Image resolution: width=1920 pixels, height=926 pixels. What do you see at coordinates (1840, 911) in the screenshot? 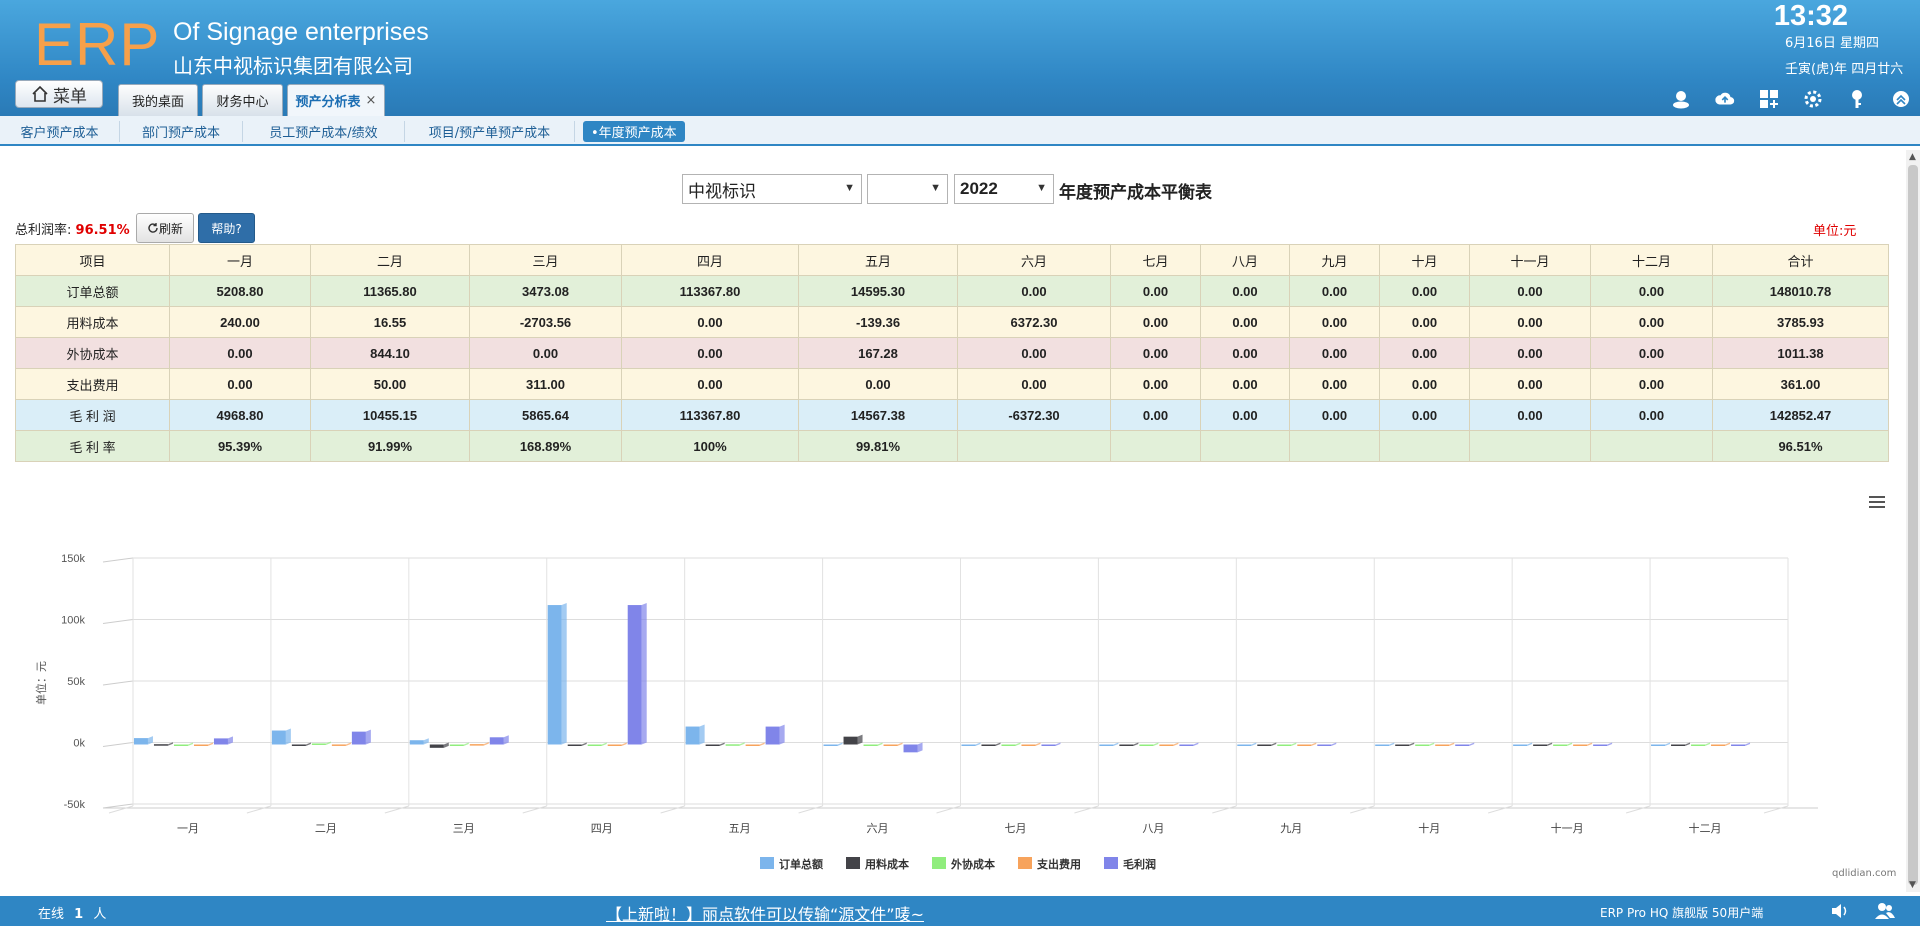
I see `volume-icon` at bounding box center [1840, 911].